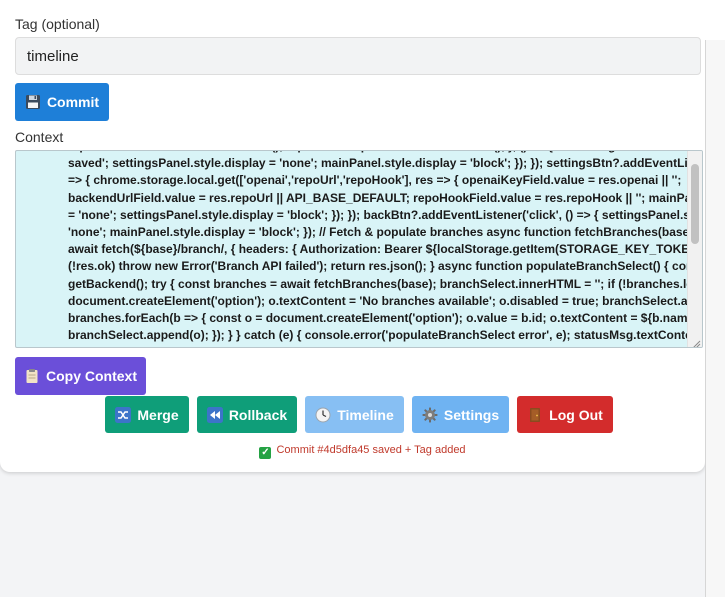 Image resolution: width=725 pixels, height=597 pixels. I want to click on window-edge, so click(715, 318).